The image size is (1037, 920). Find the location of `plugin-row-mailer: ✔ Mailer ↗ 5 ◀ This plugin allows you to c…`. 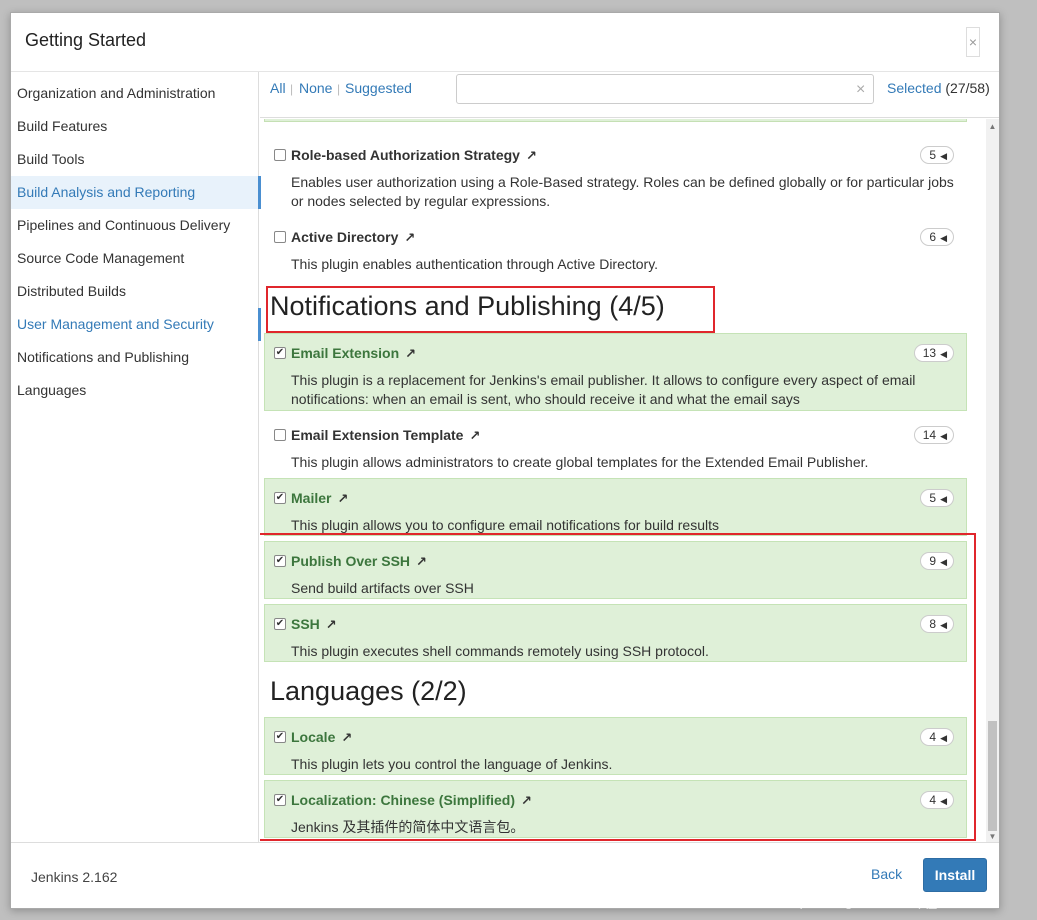

plugin-row-mailer: ✔ Mailer ↗ 5 ◀ This plugin allows you to c… is located at coordinates (615, 507).